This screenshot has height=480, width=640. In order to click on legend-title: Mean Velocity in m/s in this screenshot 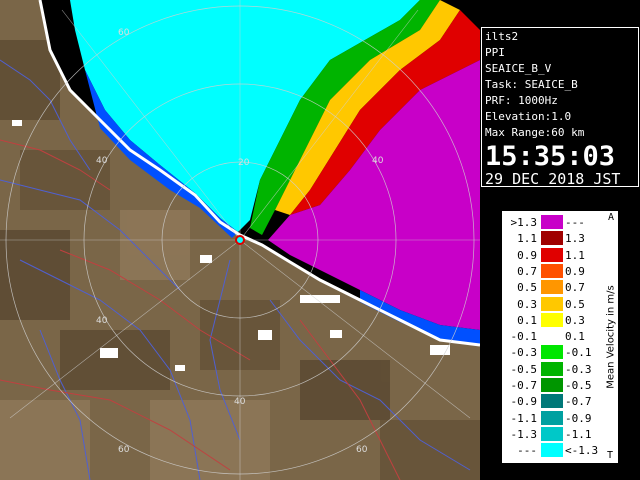, I will do `click(611, 337)`.